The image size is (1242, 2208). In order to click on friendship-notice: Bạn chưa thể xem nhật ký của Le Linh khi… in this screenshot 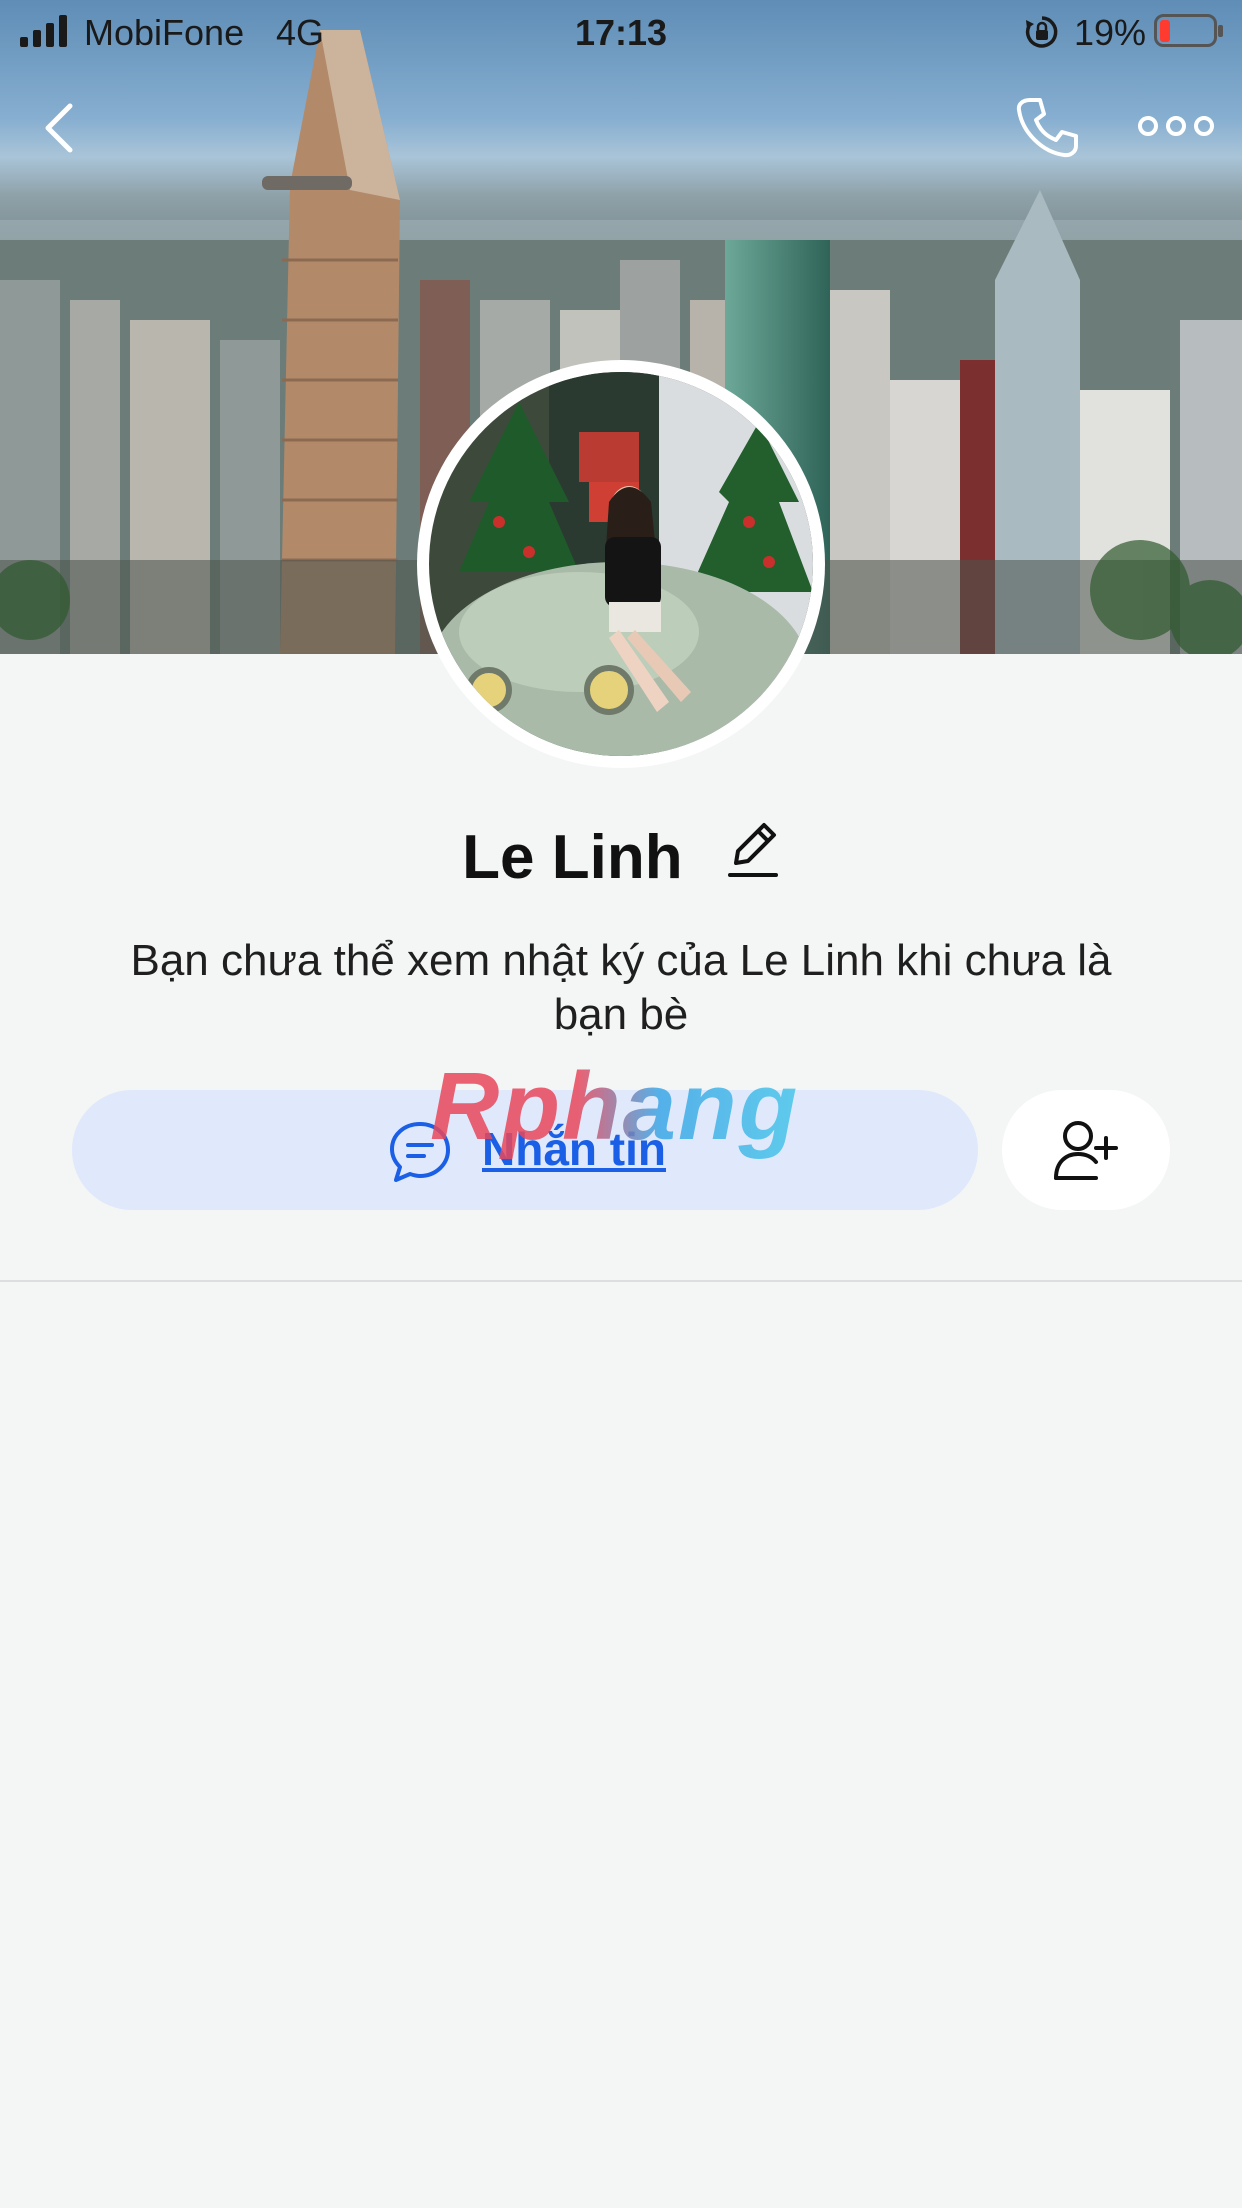, I will do `click(621, 987)`.